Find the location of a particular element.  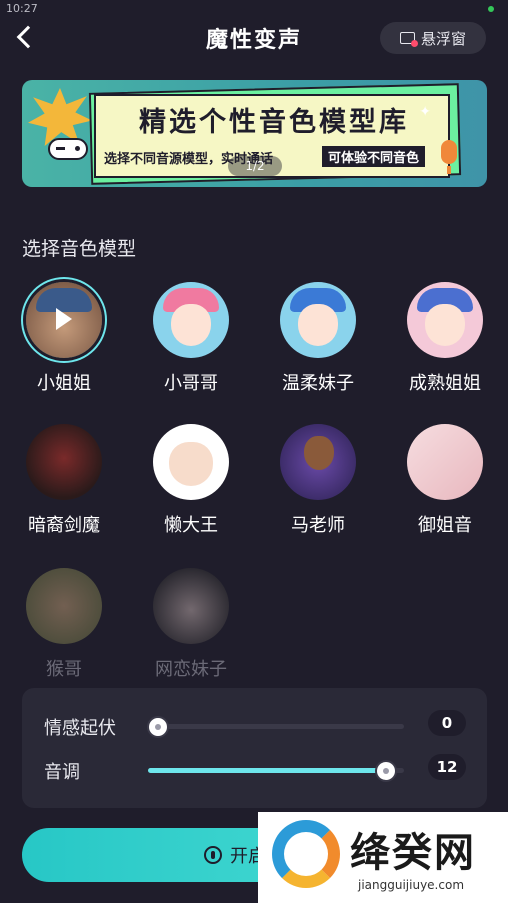

voice-label: 御姐音 is located at coordinates (445, 525).